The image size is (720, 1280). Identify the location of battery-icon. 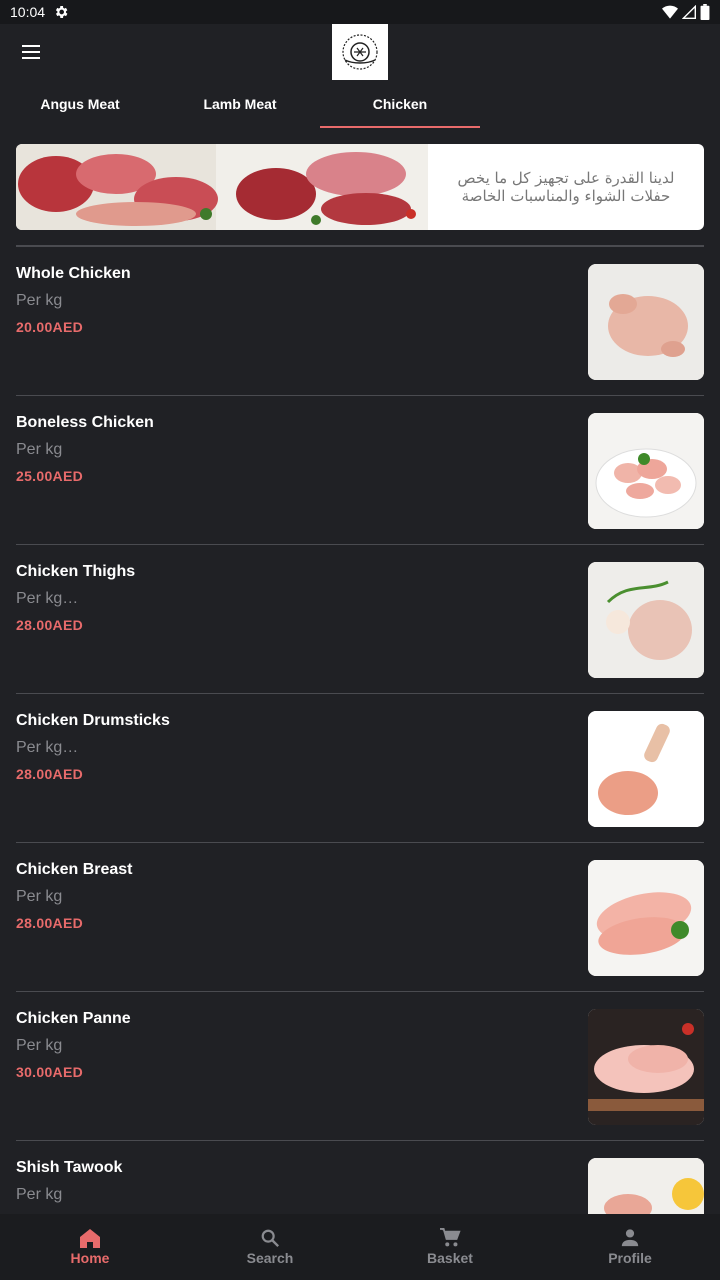
(705, 12).